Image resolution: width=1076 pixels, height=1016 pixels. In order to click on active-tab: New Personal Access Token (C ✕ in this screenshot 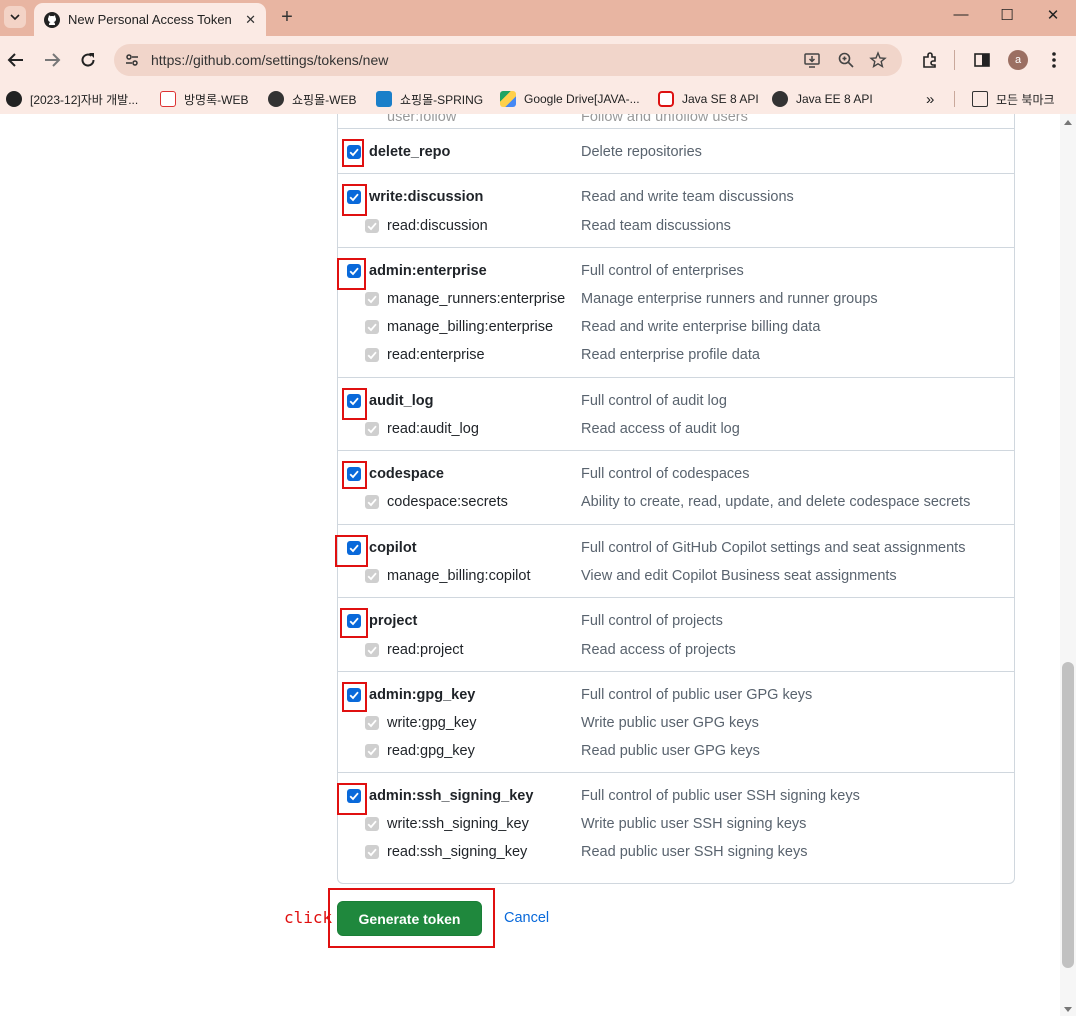, I will do `click(150, 19)`.